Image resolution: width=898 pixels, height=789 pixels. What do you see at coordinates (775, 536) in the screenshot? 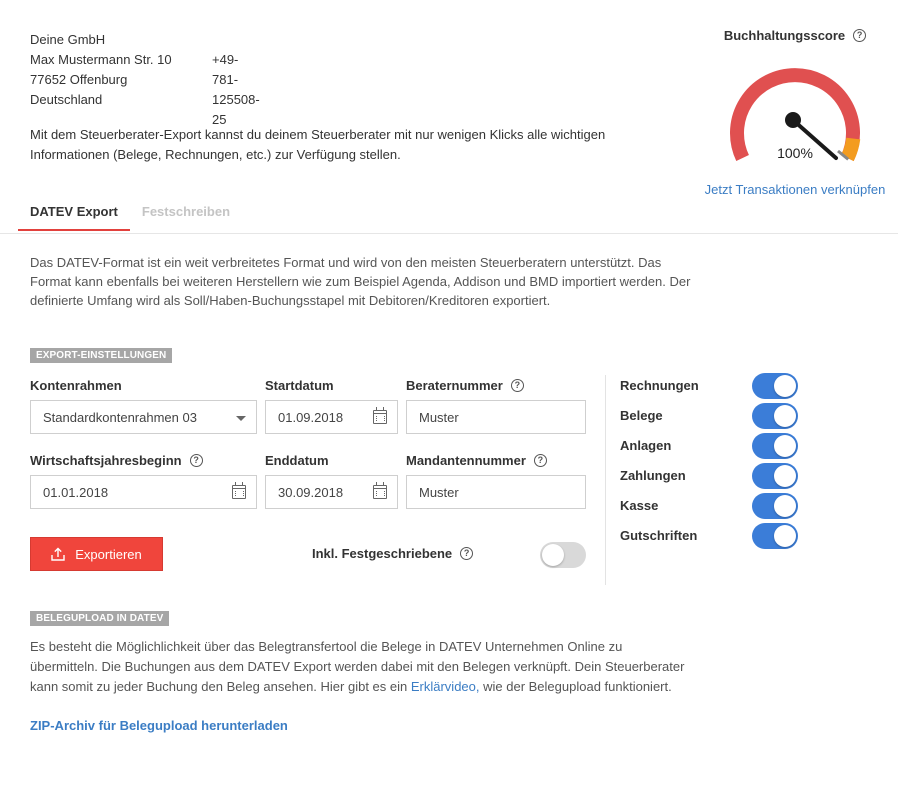
I see `toggle-gutschriften` at bounding box center [775, 536].